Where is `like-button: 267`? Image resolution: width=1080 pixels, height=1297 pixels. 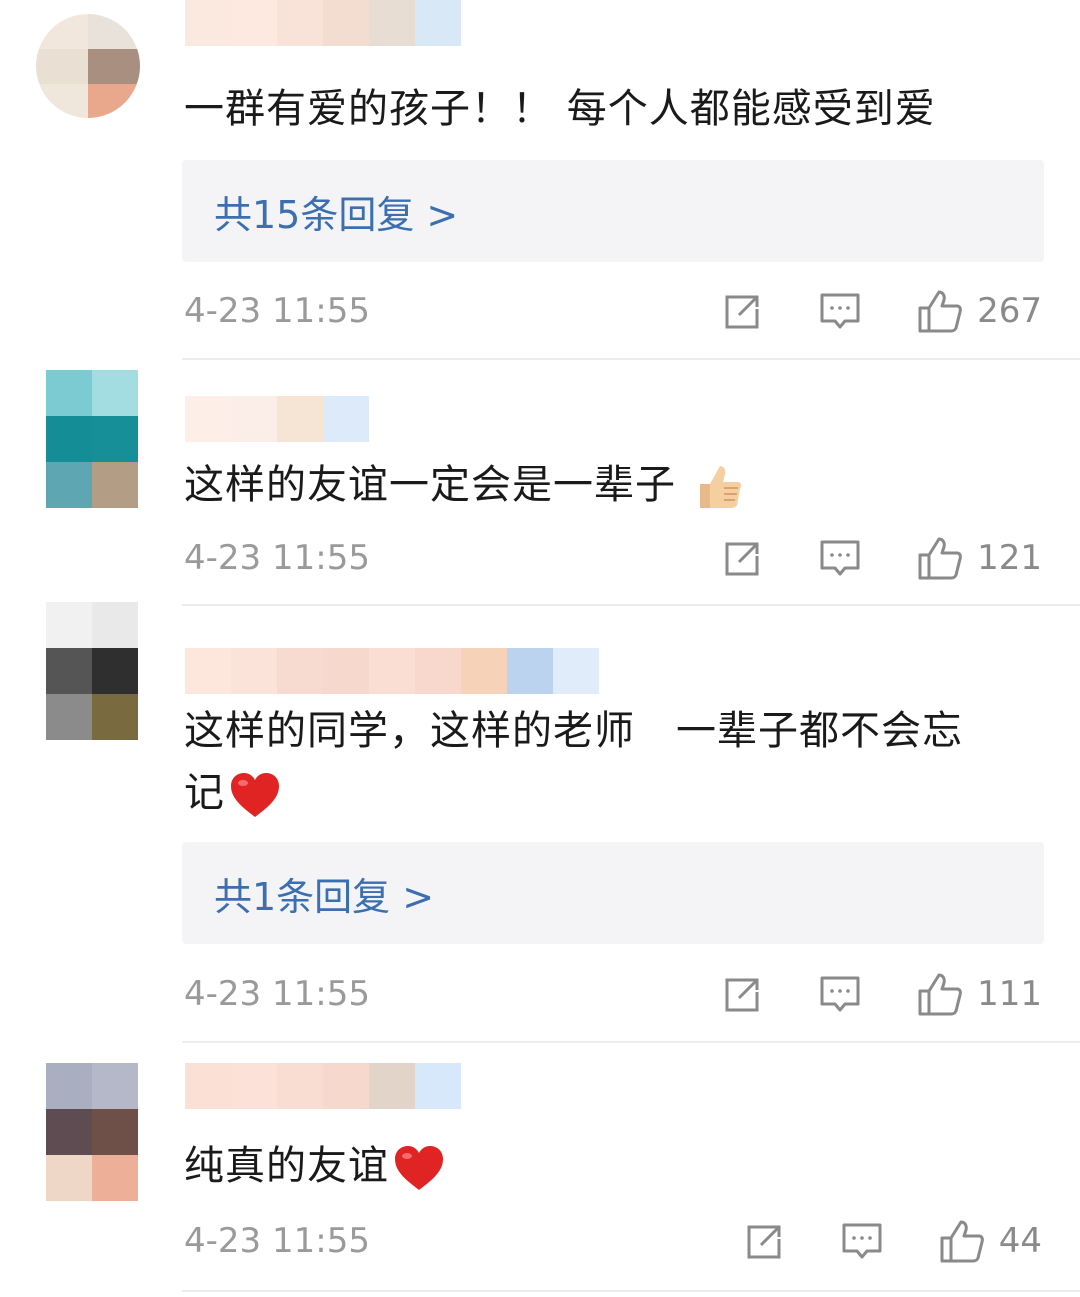
like-button: 267 is located at coordinates (979, 311).